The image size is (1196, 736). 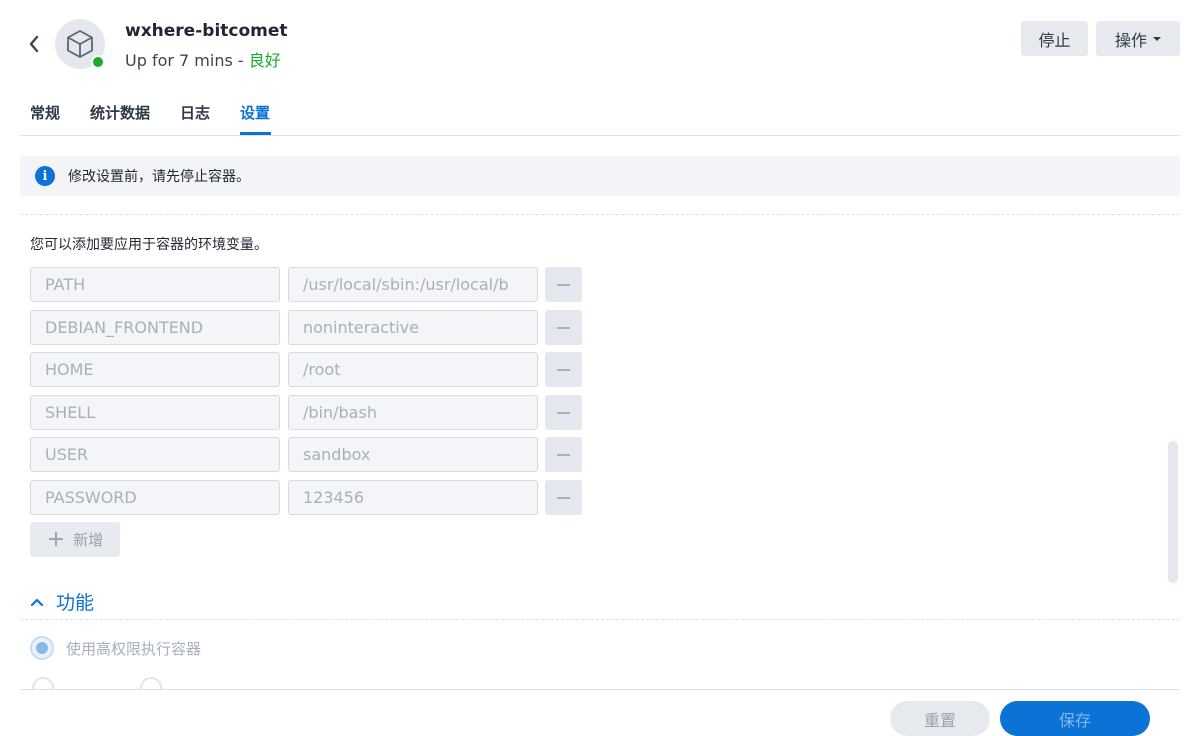 What do you see at coordinates (600, 176) in the screenshot?
I see `info-notice: i 修改设置前，请先停止容器。` at bounding box center [600, 176].